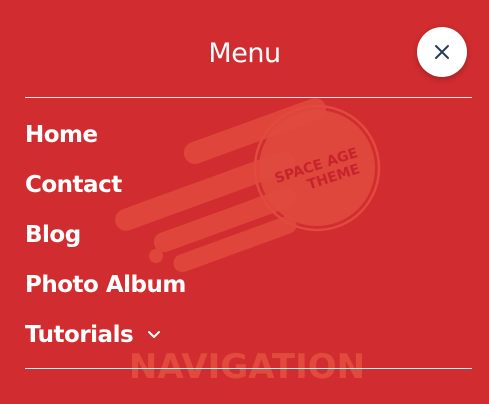 This screenshot has width=489, height=404. I want to click on nav-item-label: Tutorials, so click(79, 335).